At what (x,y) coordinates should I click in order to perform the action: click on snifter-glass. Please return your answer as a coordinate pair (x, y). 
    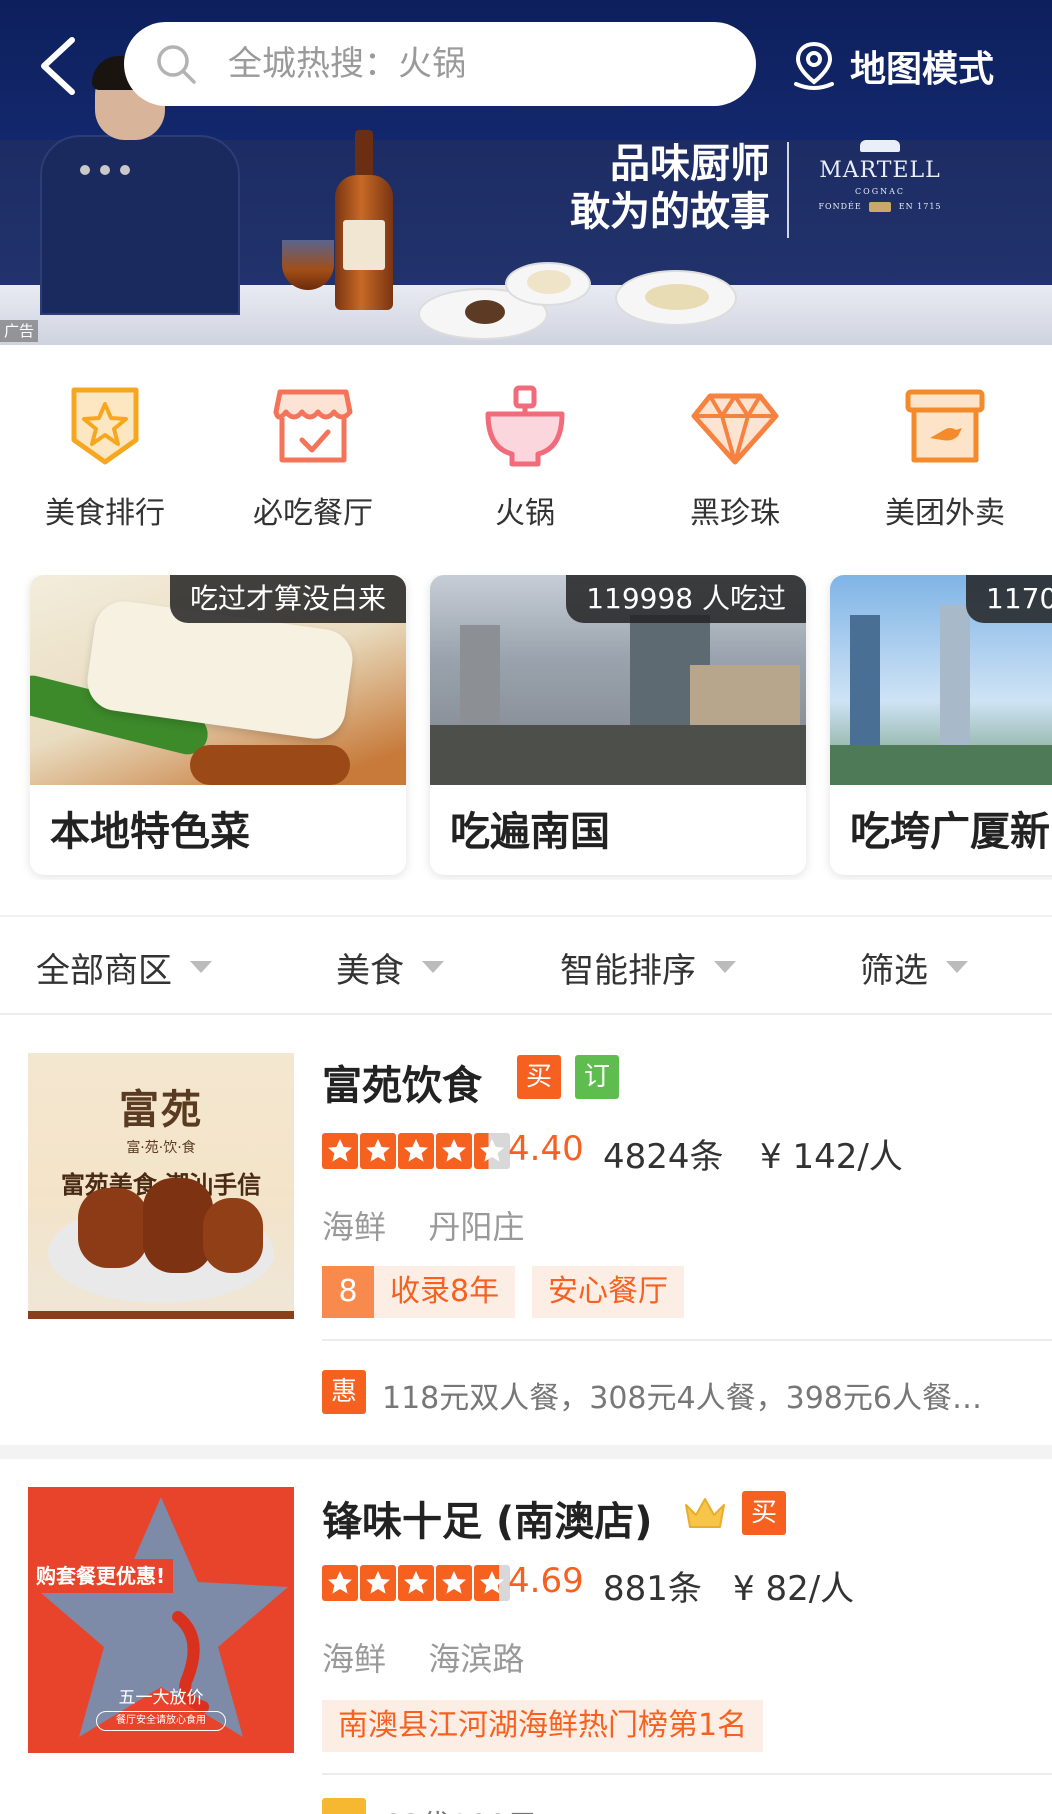
    Looking at the image, I should click on (308, 265).